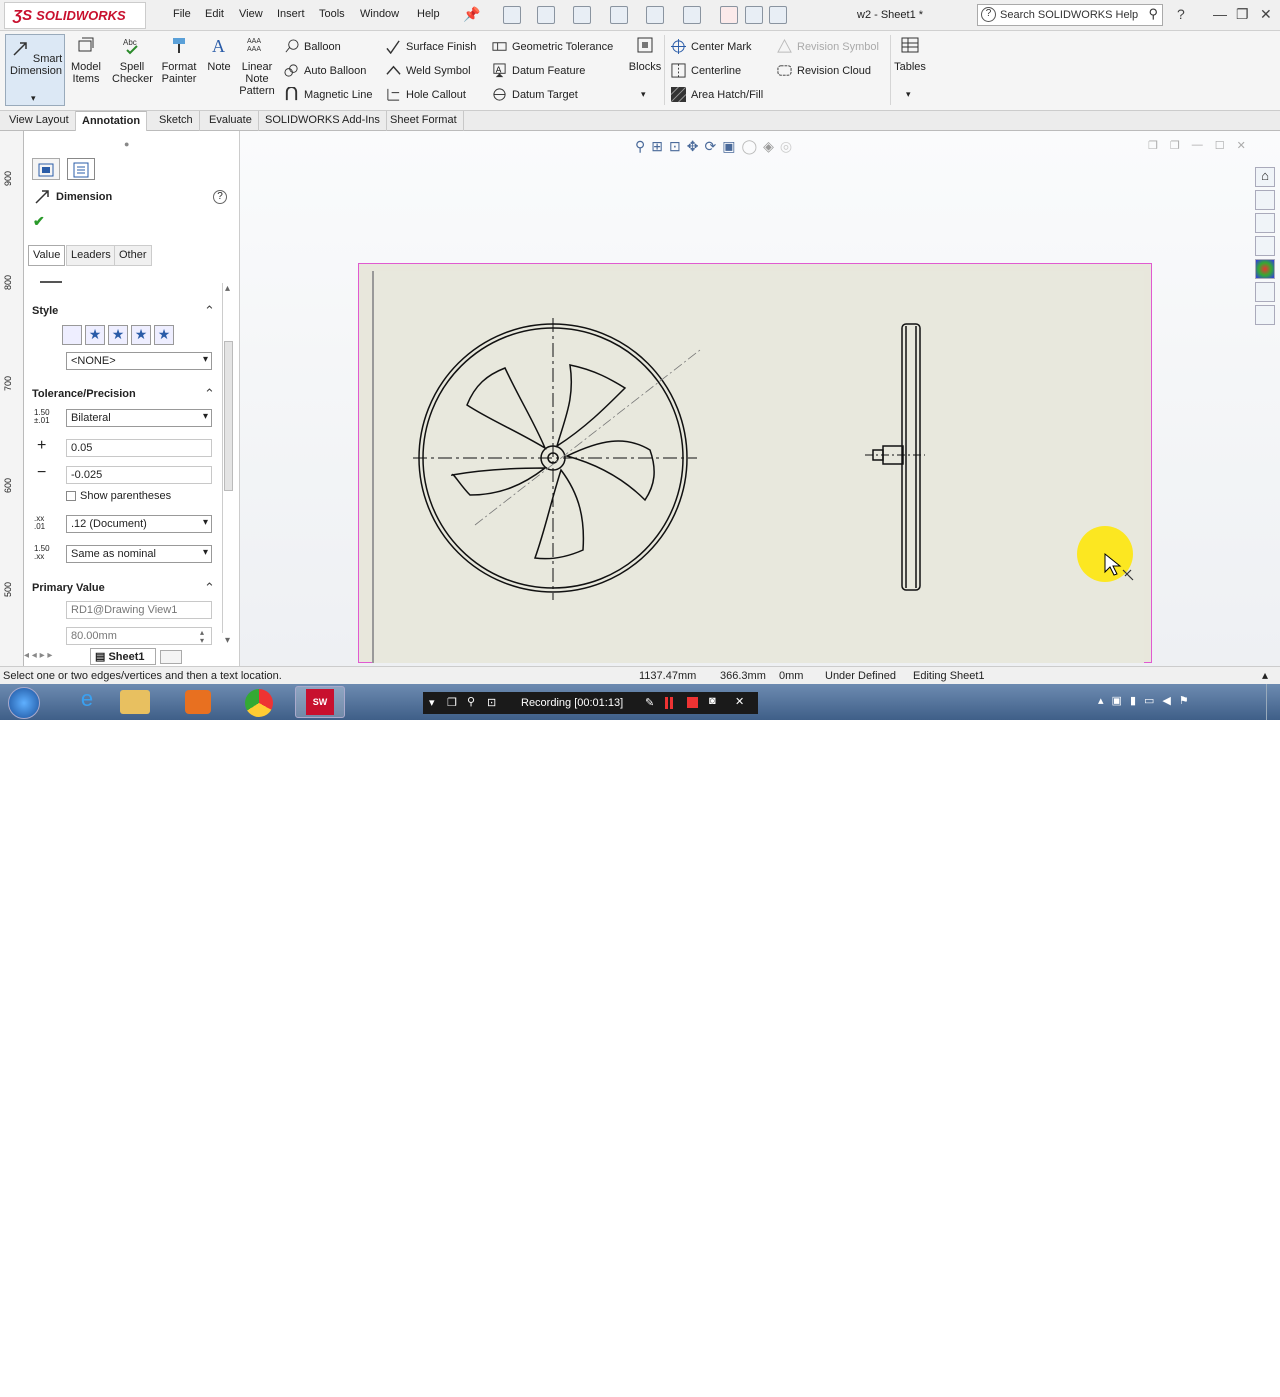 This screenshot has width=1280, height=1397. What do you see at coordinates (139, 361) in the screenshot?
I see `style-select: <NONE>` at bounding box center [139, 361].